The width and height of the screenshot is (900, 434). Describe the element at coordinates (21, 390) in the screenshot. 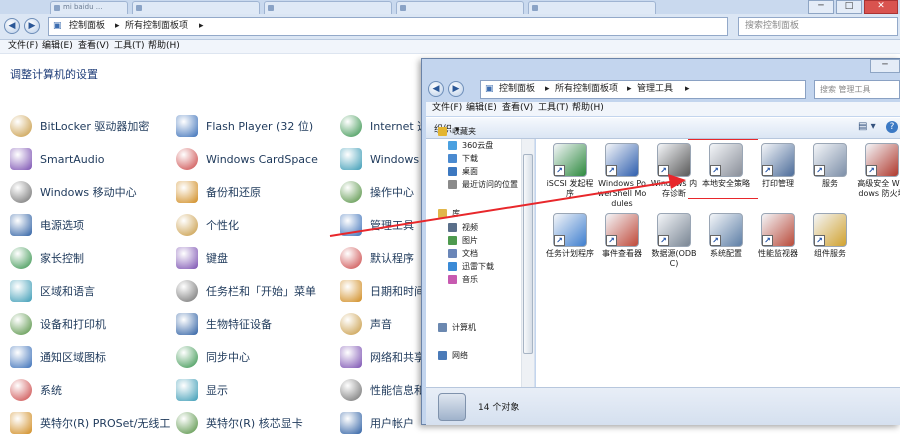

I see `system-icon` at that location.